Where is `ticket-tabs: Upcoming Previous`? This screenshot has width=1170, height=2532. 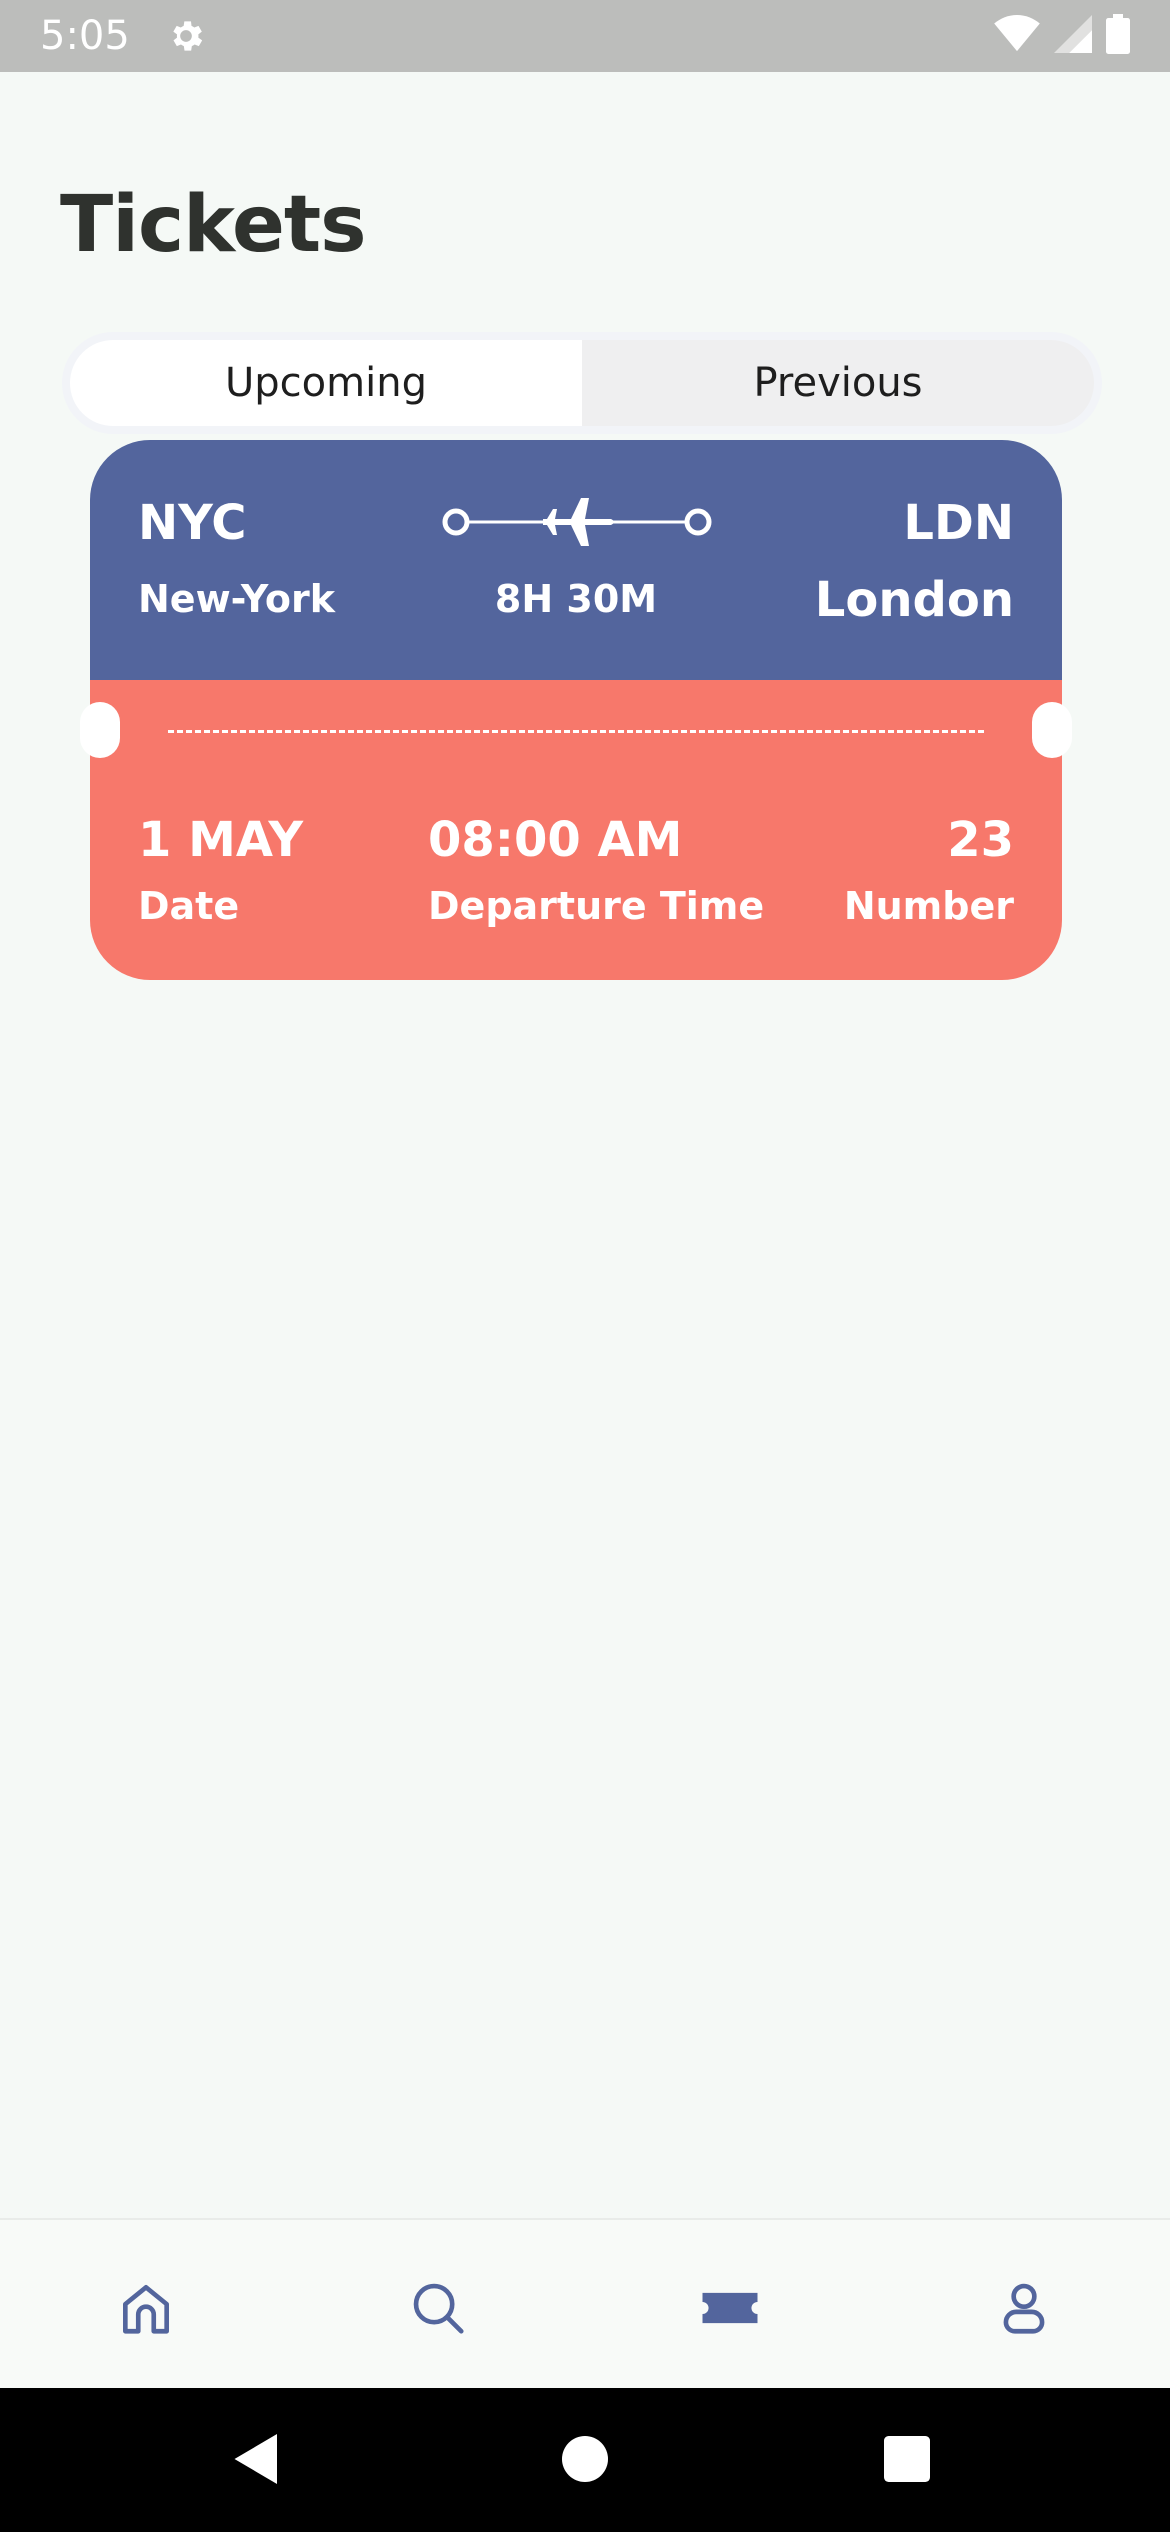
ticket-tabs: Upcoming Previous is located at coordinates (582, 383).